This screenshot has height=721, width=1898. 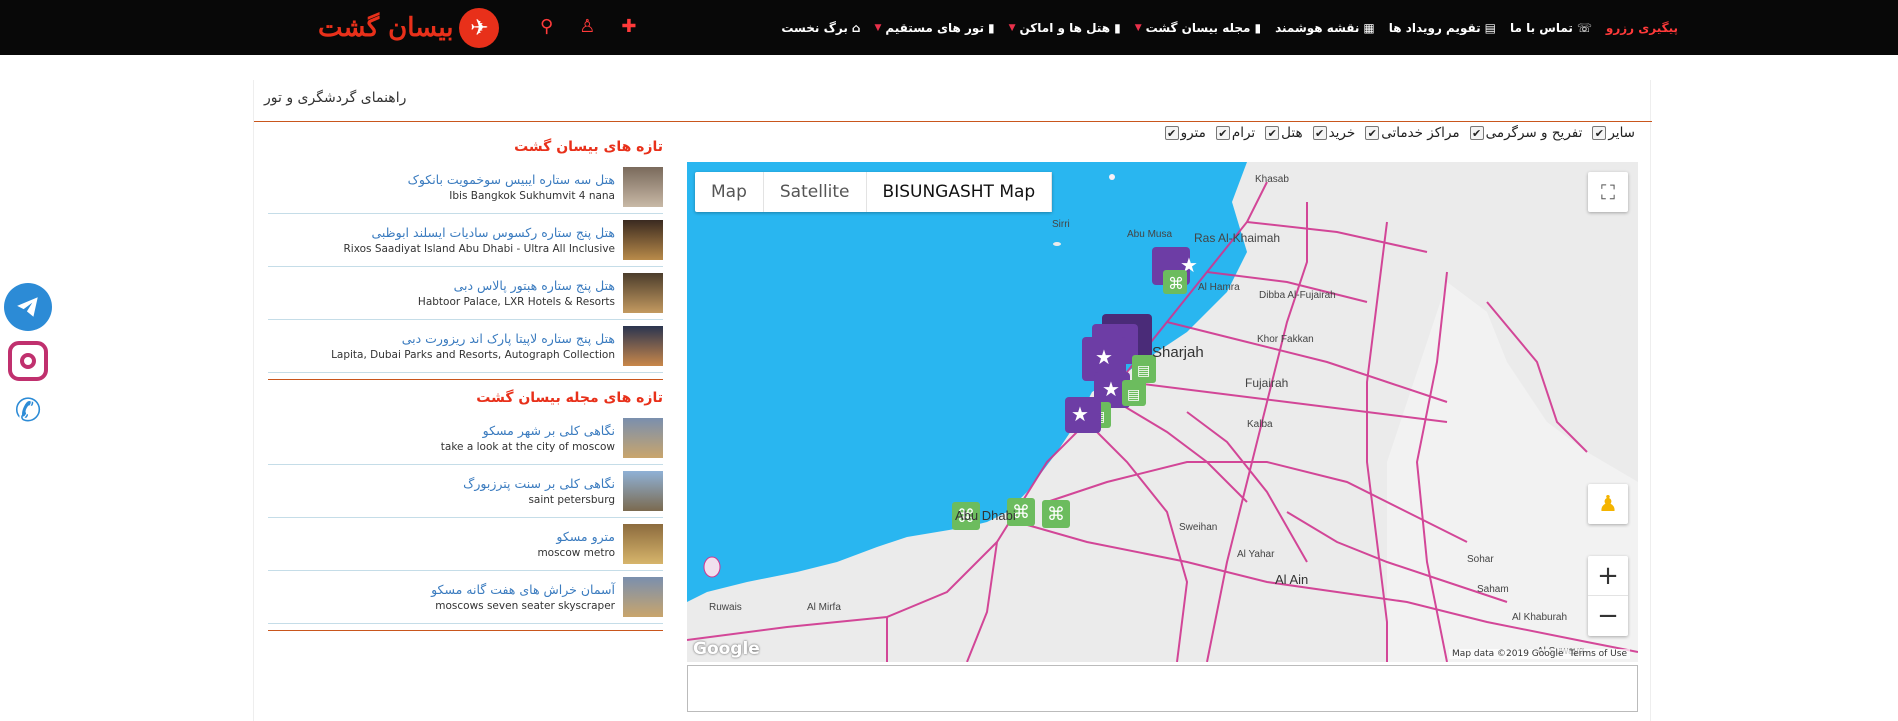 What do you see at coordinates (441, 179) in the screenshot?
I see `item-title-link: هتل سه ستاره ایبیس سوخمویت بانکوک` at bounding box center [441, 179].